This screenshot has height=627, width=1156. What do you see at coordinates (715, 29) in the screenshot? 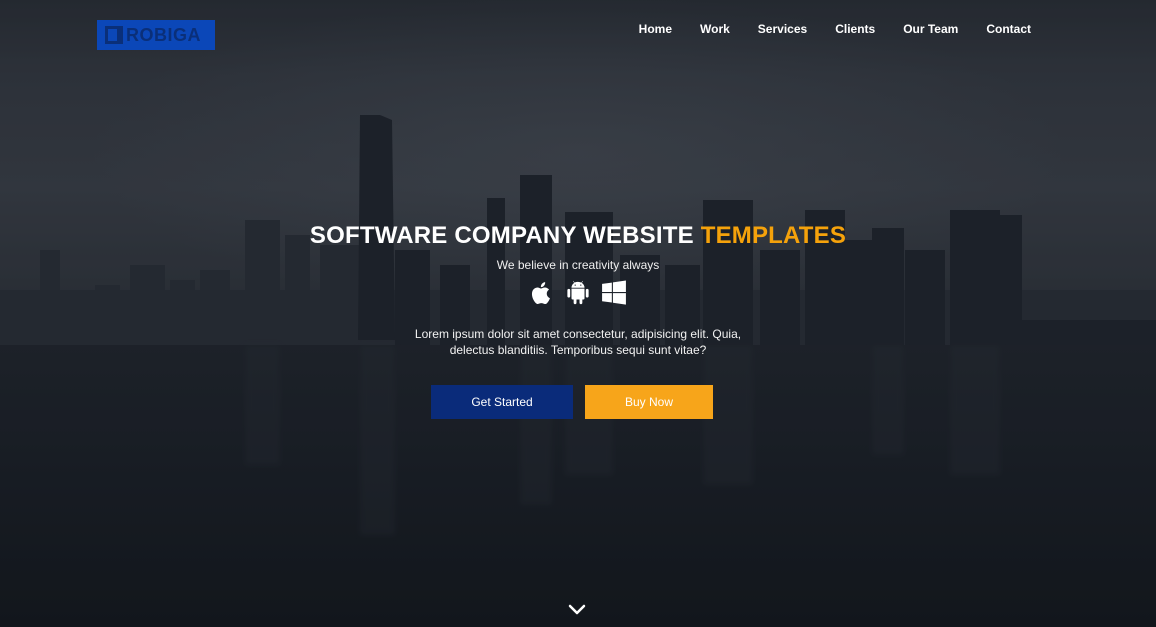
I see `nav-item-work: Work` at bounding box center [715, 29].